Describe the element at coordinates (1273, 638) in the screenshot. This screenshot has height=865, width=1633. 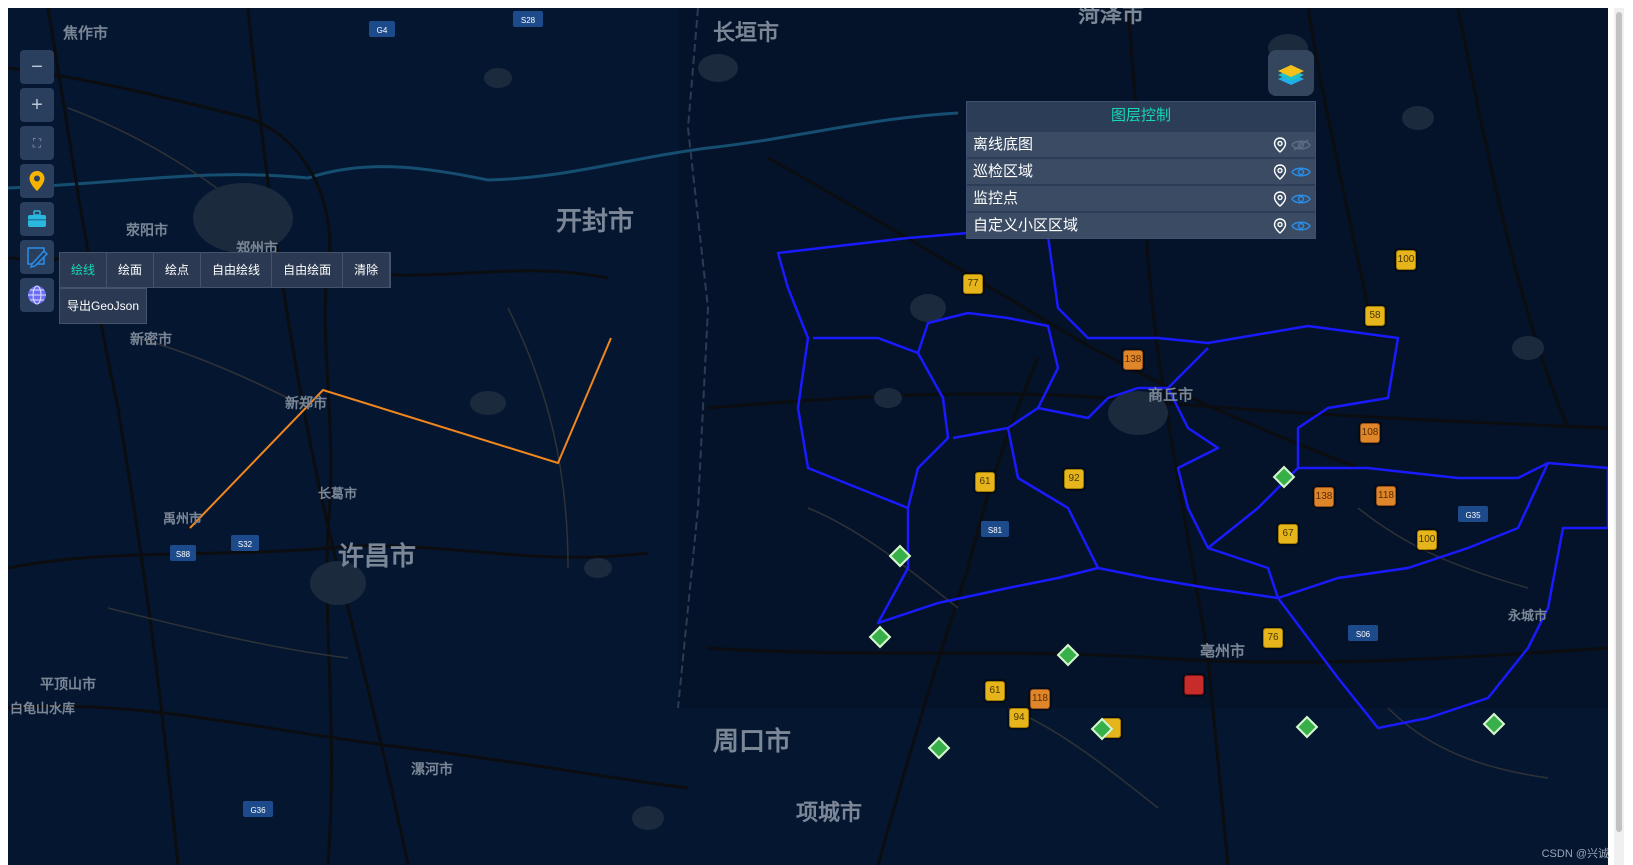
I see `count-marker: 76` at that location.